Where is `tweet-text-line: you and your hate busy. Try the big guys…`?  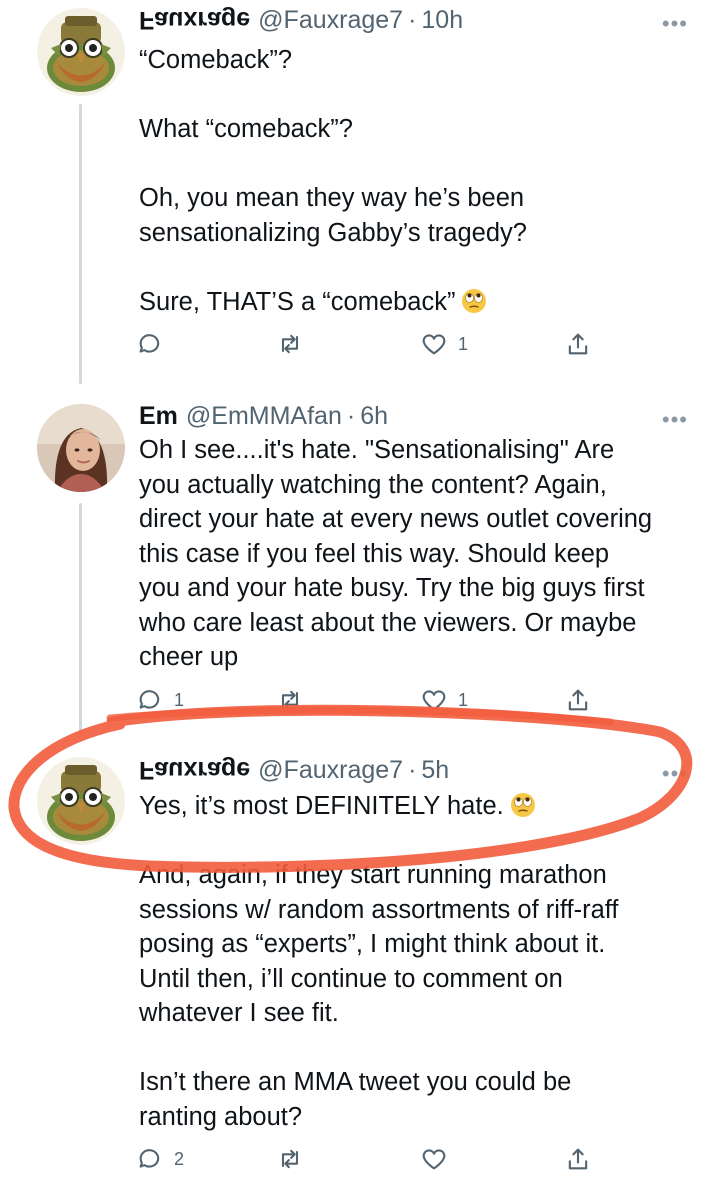 tweet-text-line: you and your hate busy. Try the big guys… is located at coordinates (392, 588).